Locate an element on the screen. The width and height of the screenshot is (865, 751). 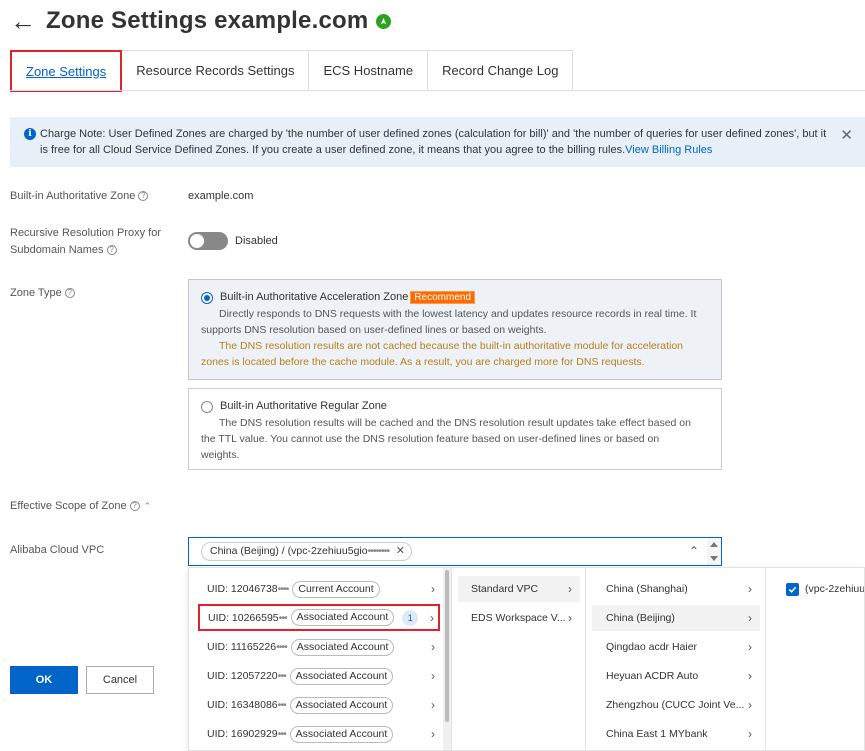
region-item-selected: China (Beijing) › is located at coordinates (676, 618).